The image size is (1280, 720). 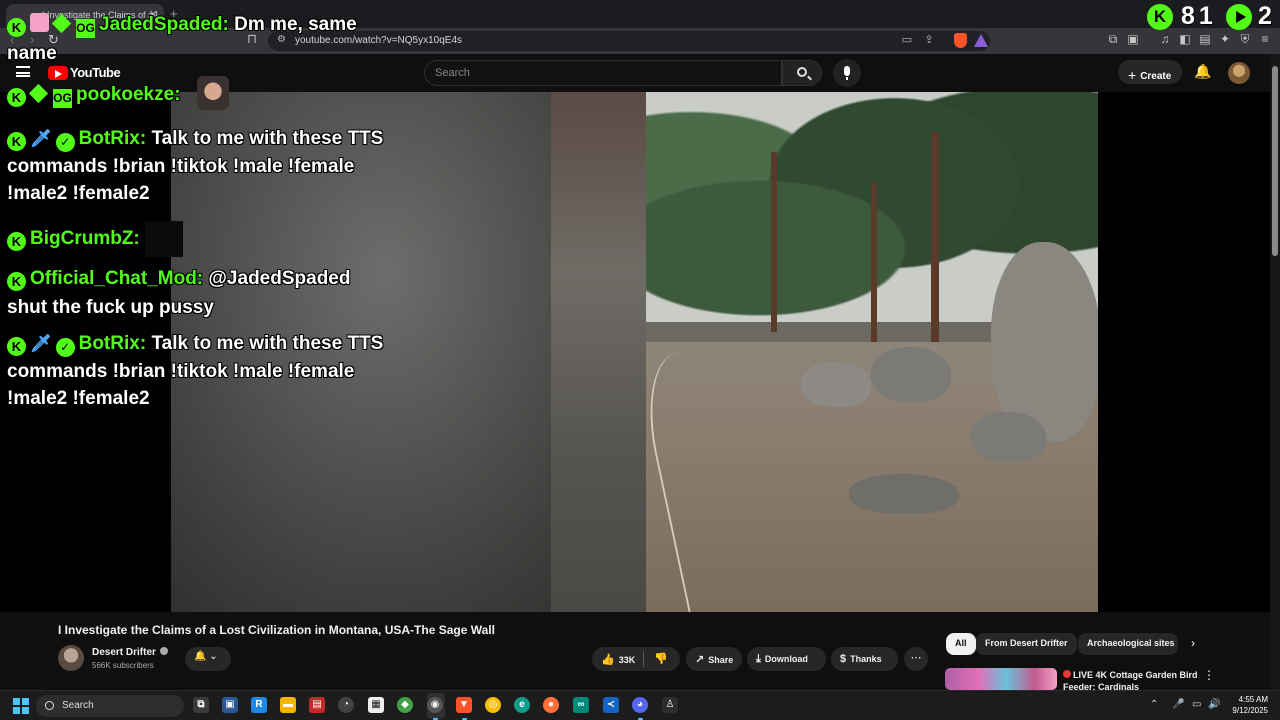 I want to click on menu-icon: ≡, so click(x=1265, y=39).